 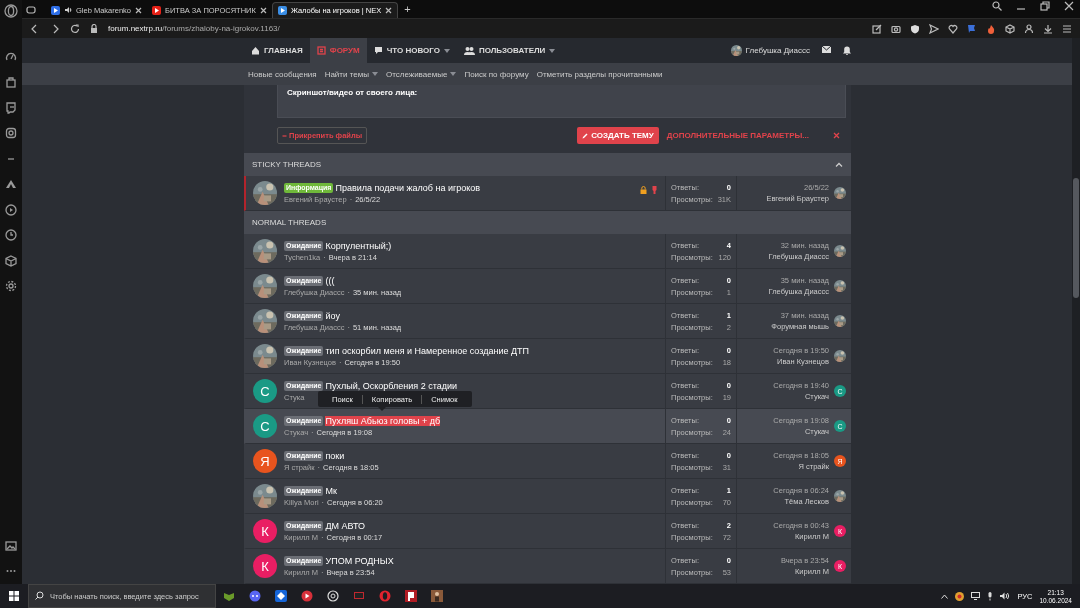 What do you see at coordinates (14, 596) in the screenshot?
I see `windows-logo-icon` at bounding box center [14, 596].